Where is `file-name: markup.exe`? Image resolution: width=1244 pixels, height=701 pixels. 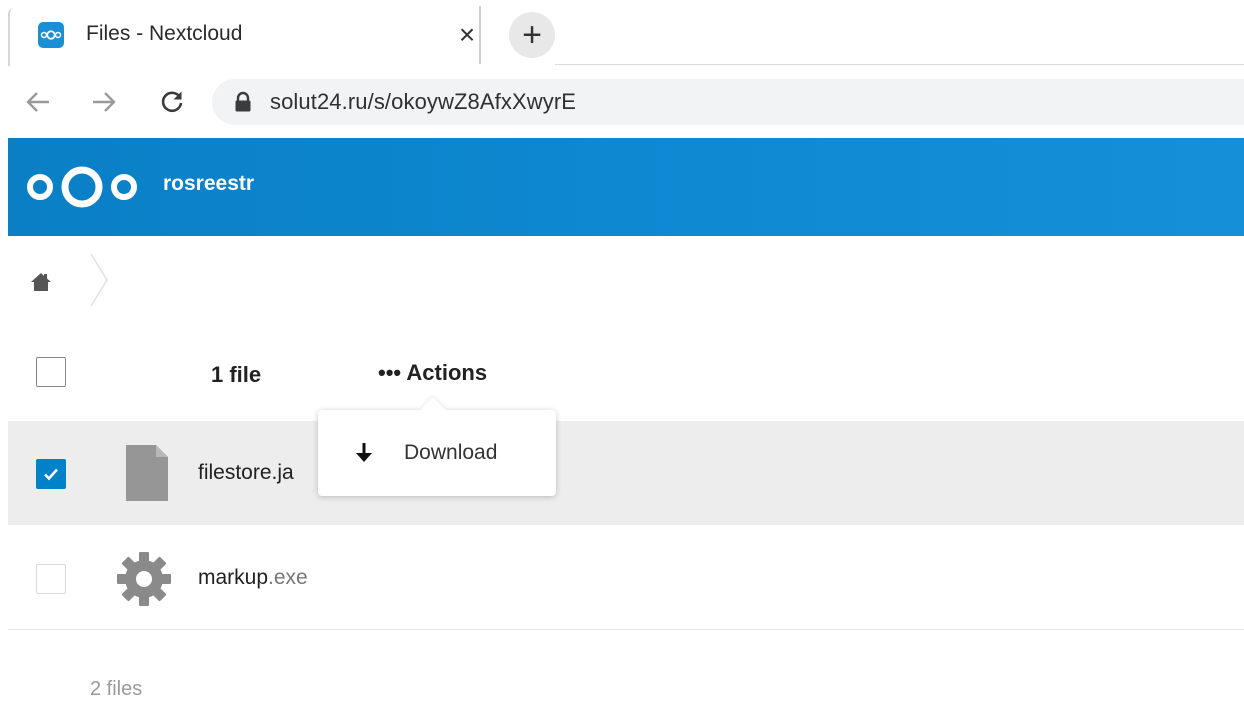
file-name: markup.exe is located at coordinates (253, 578).